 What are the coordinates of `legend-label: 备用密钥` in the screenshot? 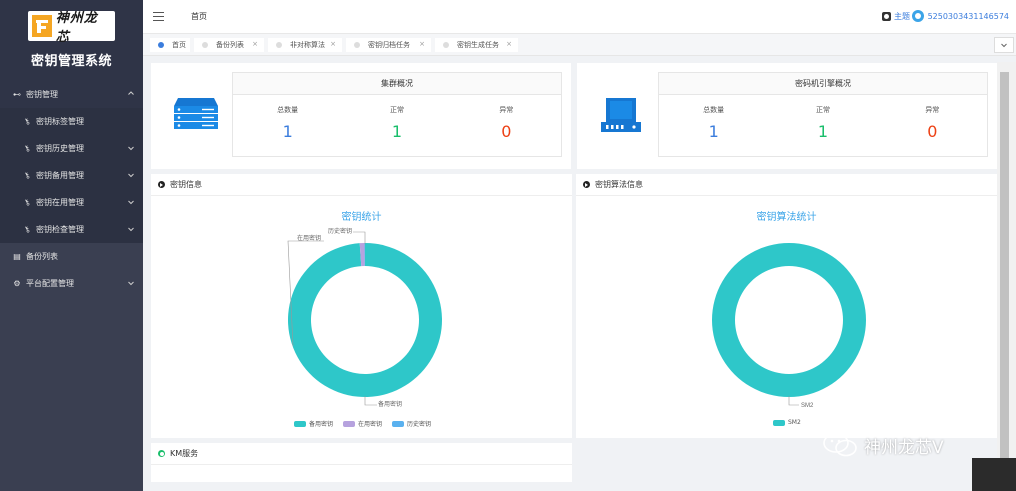 It's located at (321, 424).